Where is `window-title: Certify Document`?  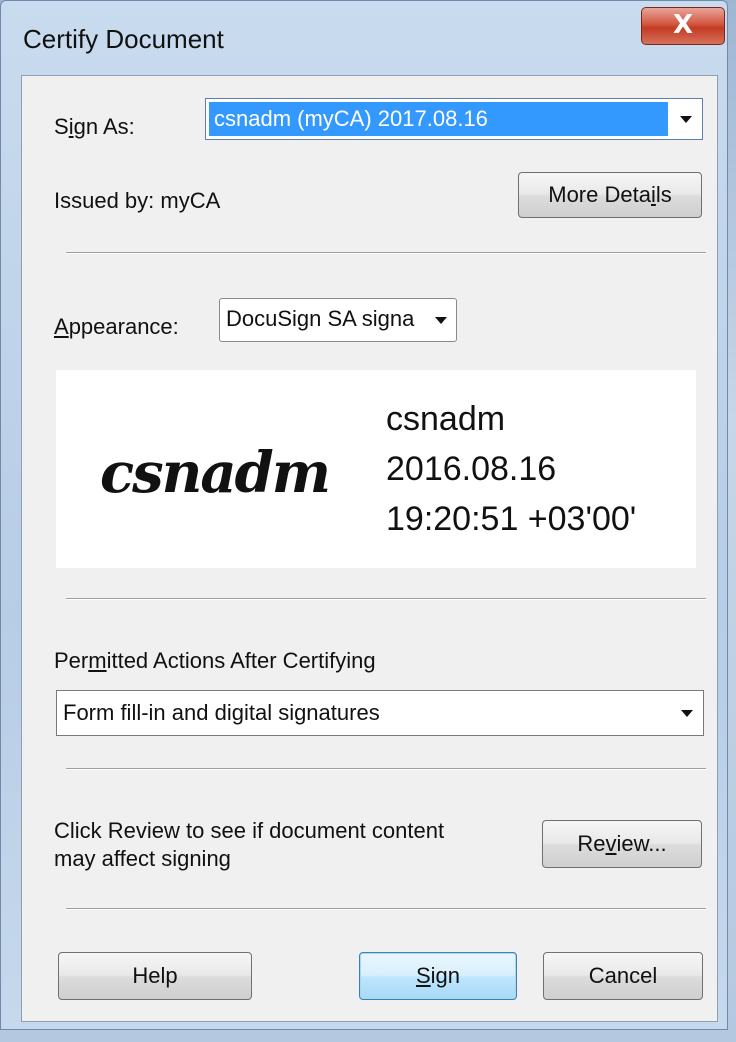
window-title: Certify Document is located at coordinates (123, 39).